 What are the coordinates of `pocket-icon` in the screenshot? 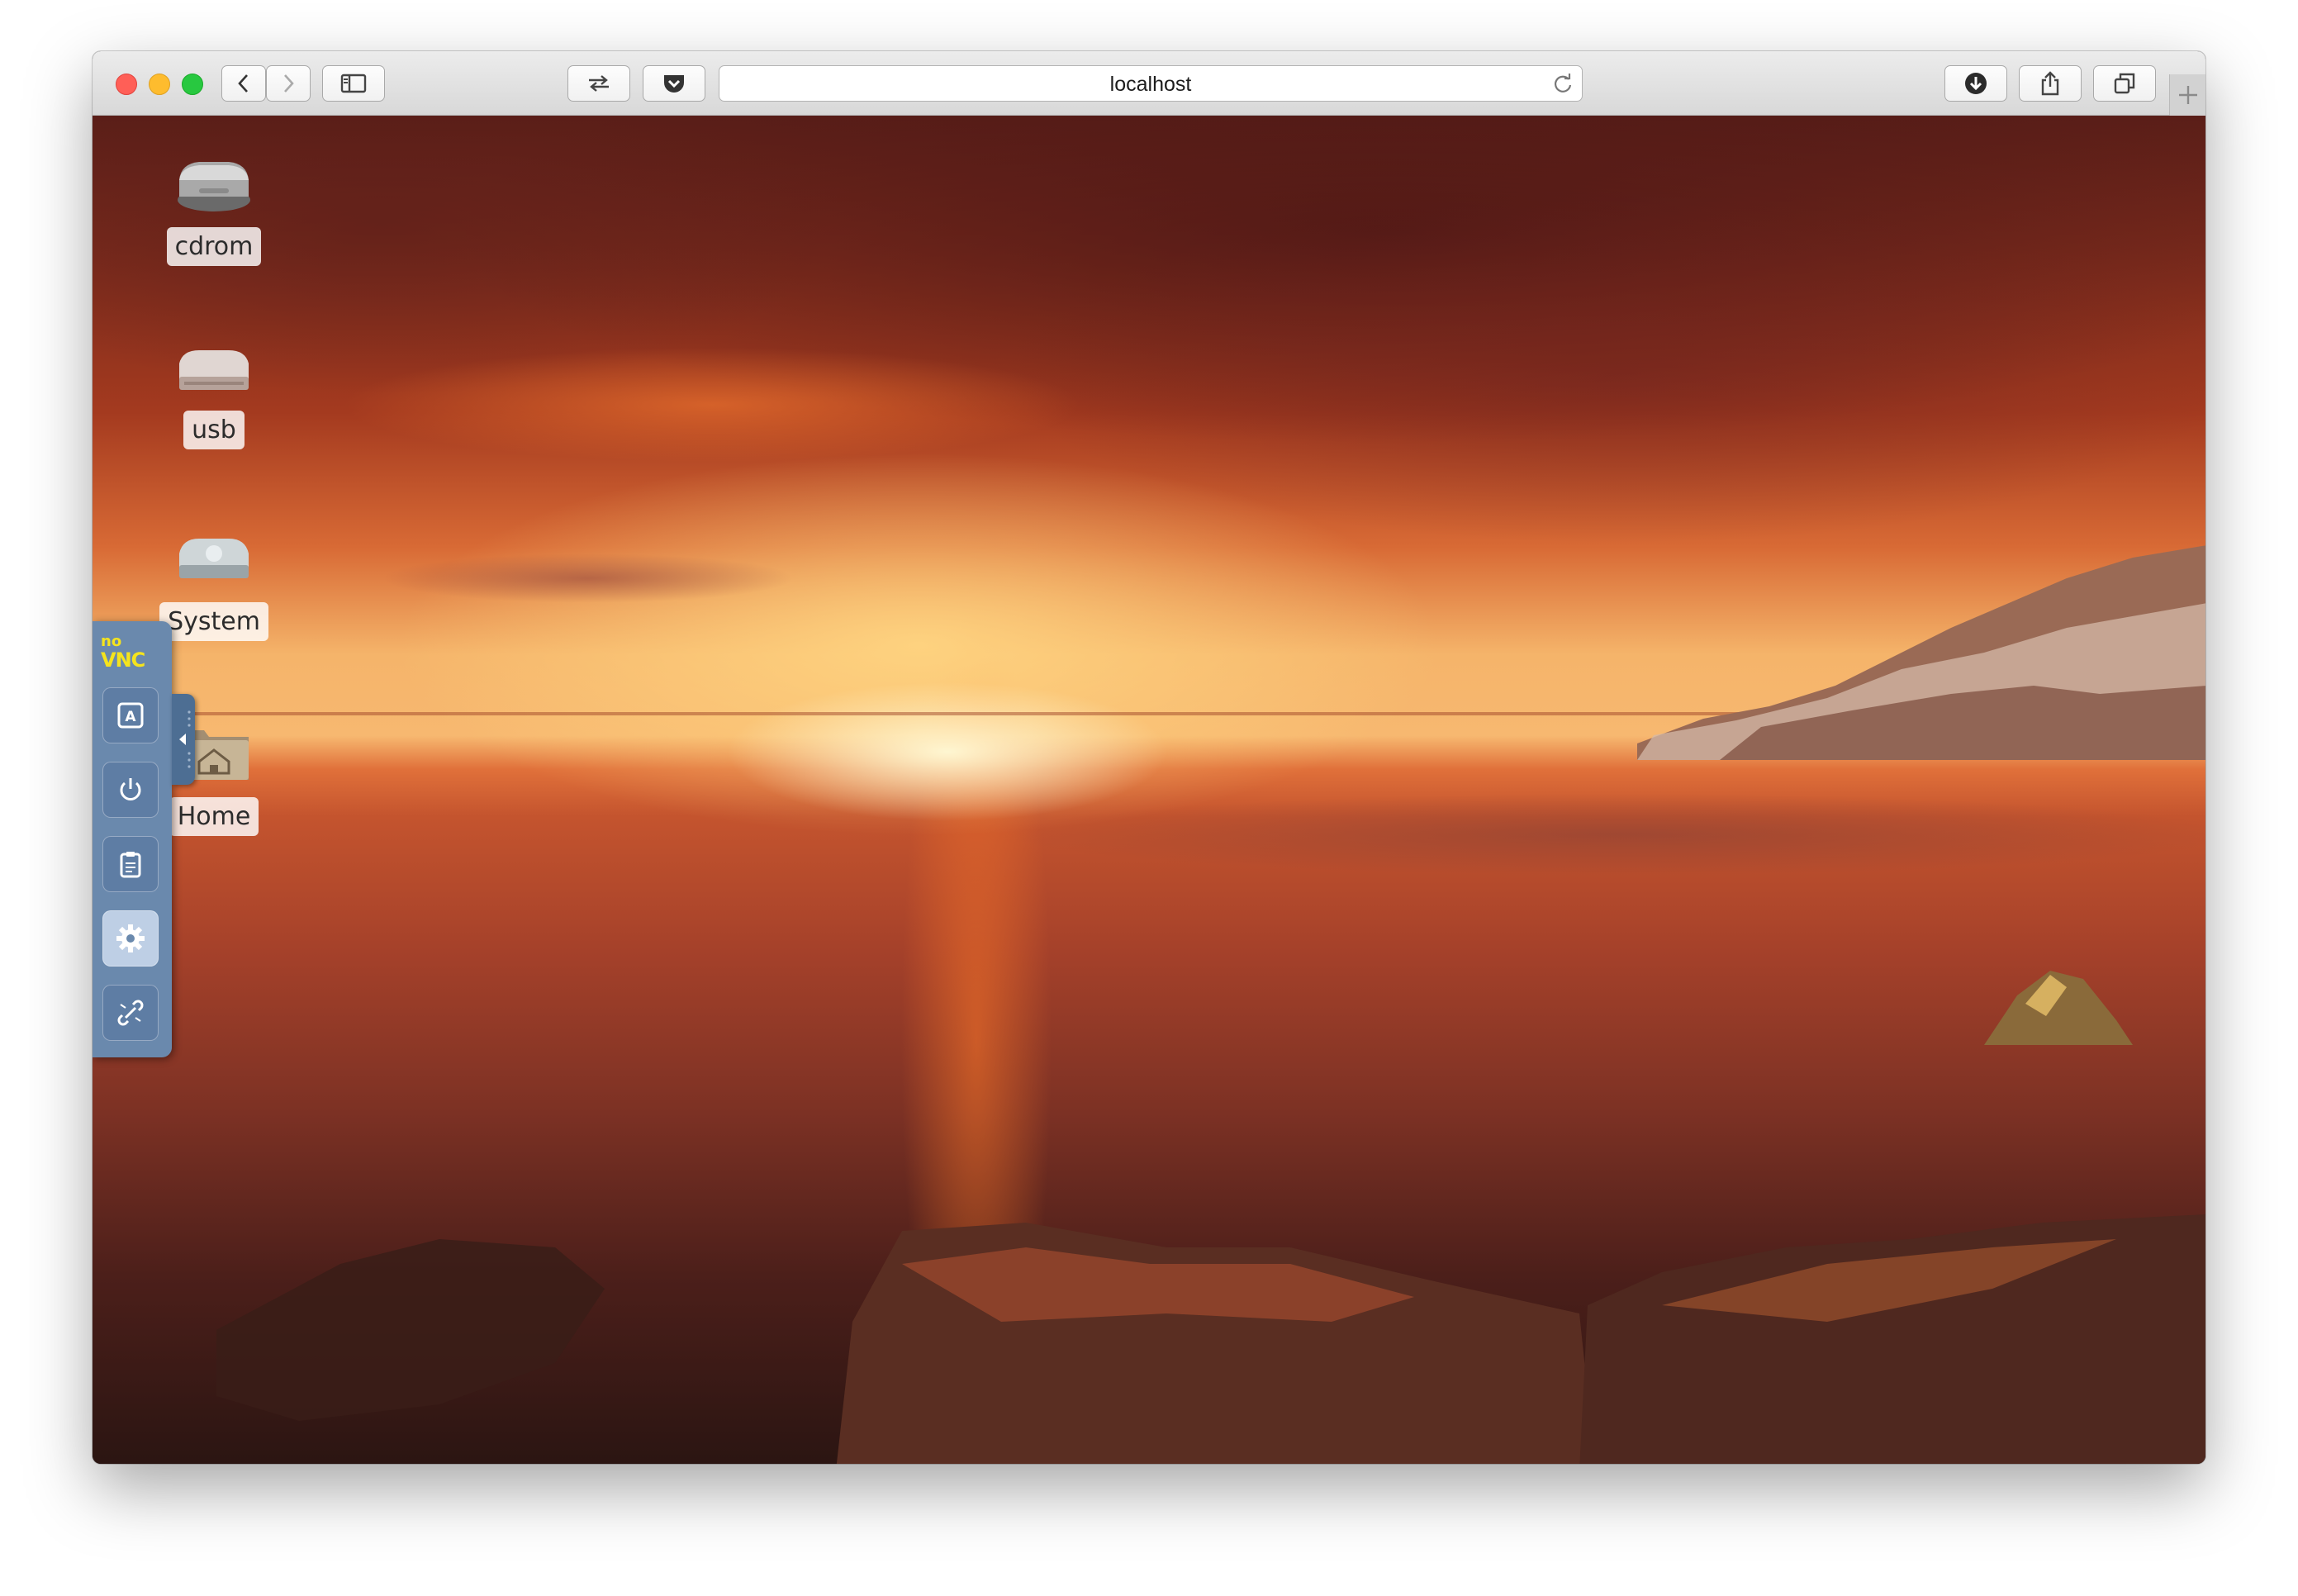 It's located at (674, 84).